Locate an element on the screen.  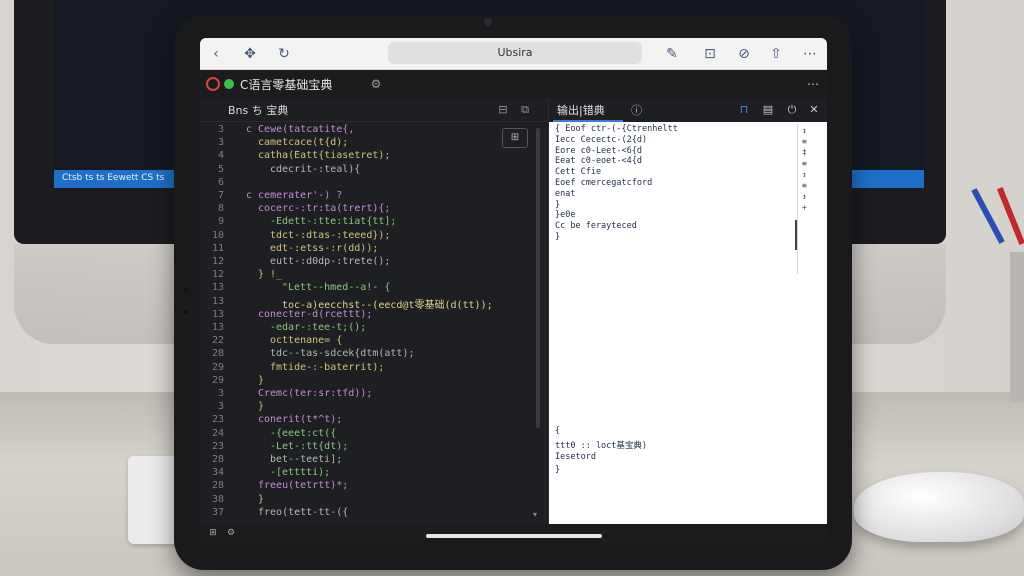
code-text: conerit(t*^t); is located at coordinates (300, 420).